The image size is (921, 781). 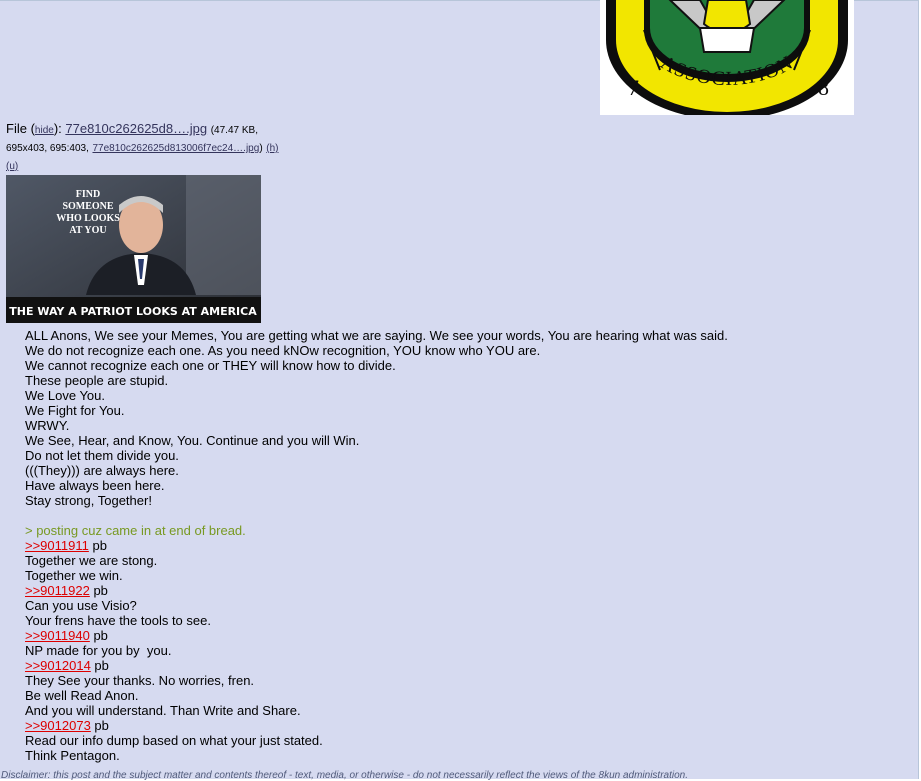 I want to click on post-text-line: Stay strong, Together!, so click(x=88, y=500).